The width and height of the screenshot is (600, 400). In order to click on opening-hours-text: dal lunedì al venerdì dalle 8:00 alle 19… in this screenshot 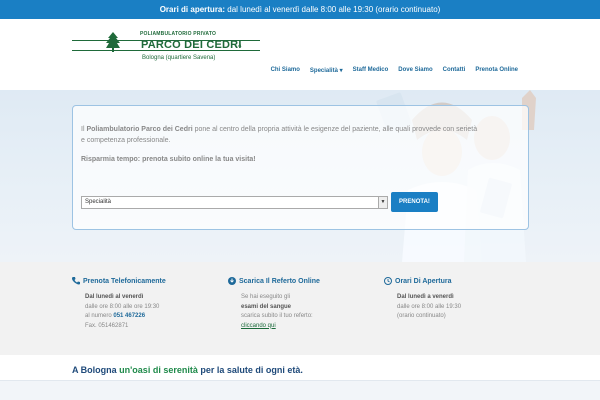, I will do `click(334, 9)`.